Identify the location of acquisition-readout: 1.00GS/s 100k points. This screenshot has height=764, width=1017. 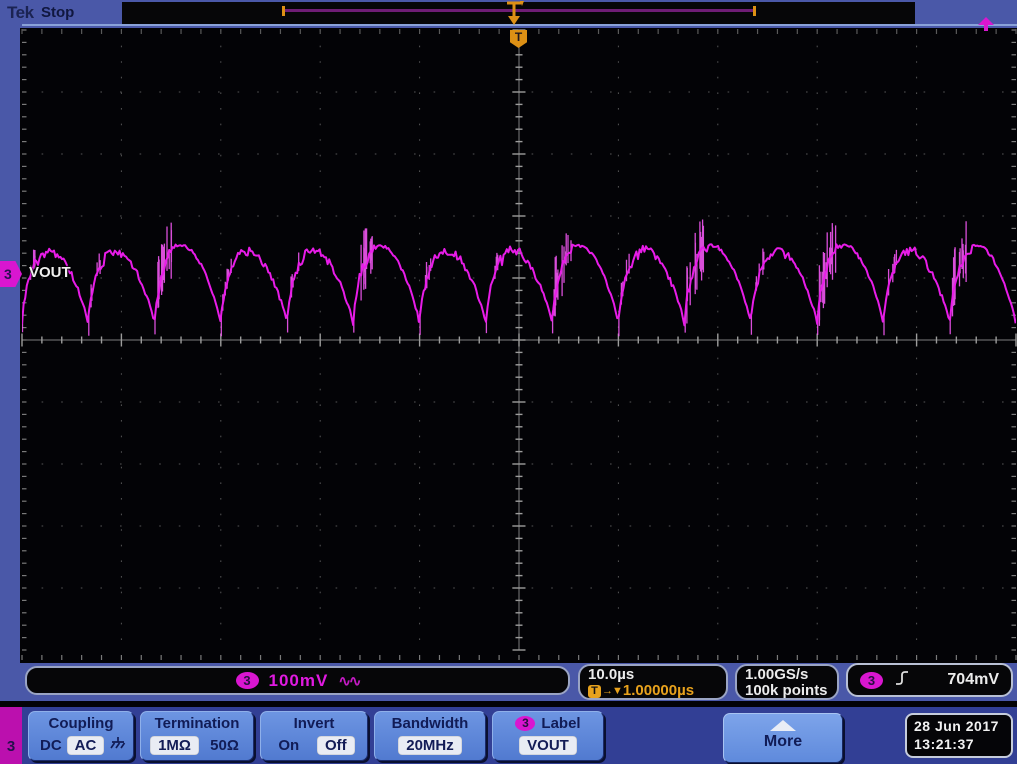
(787, 682).